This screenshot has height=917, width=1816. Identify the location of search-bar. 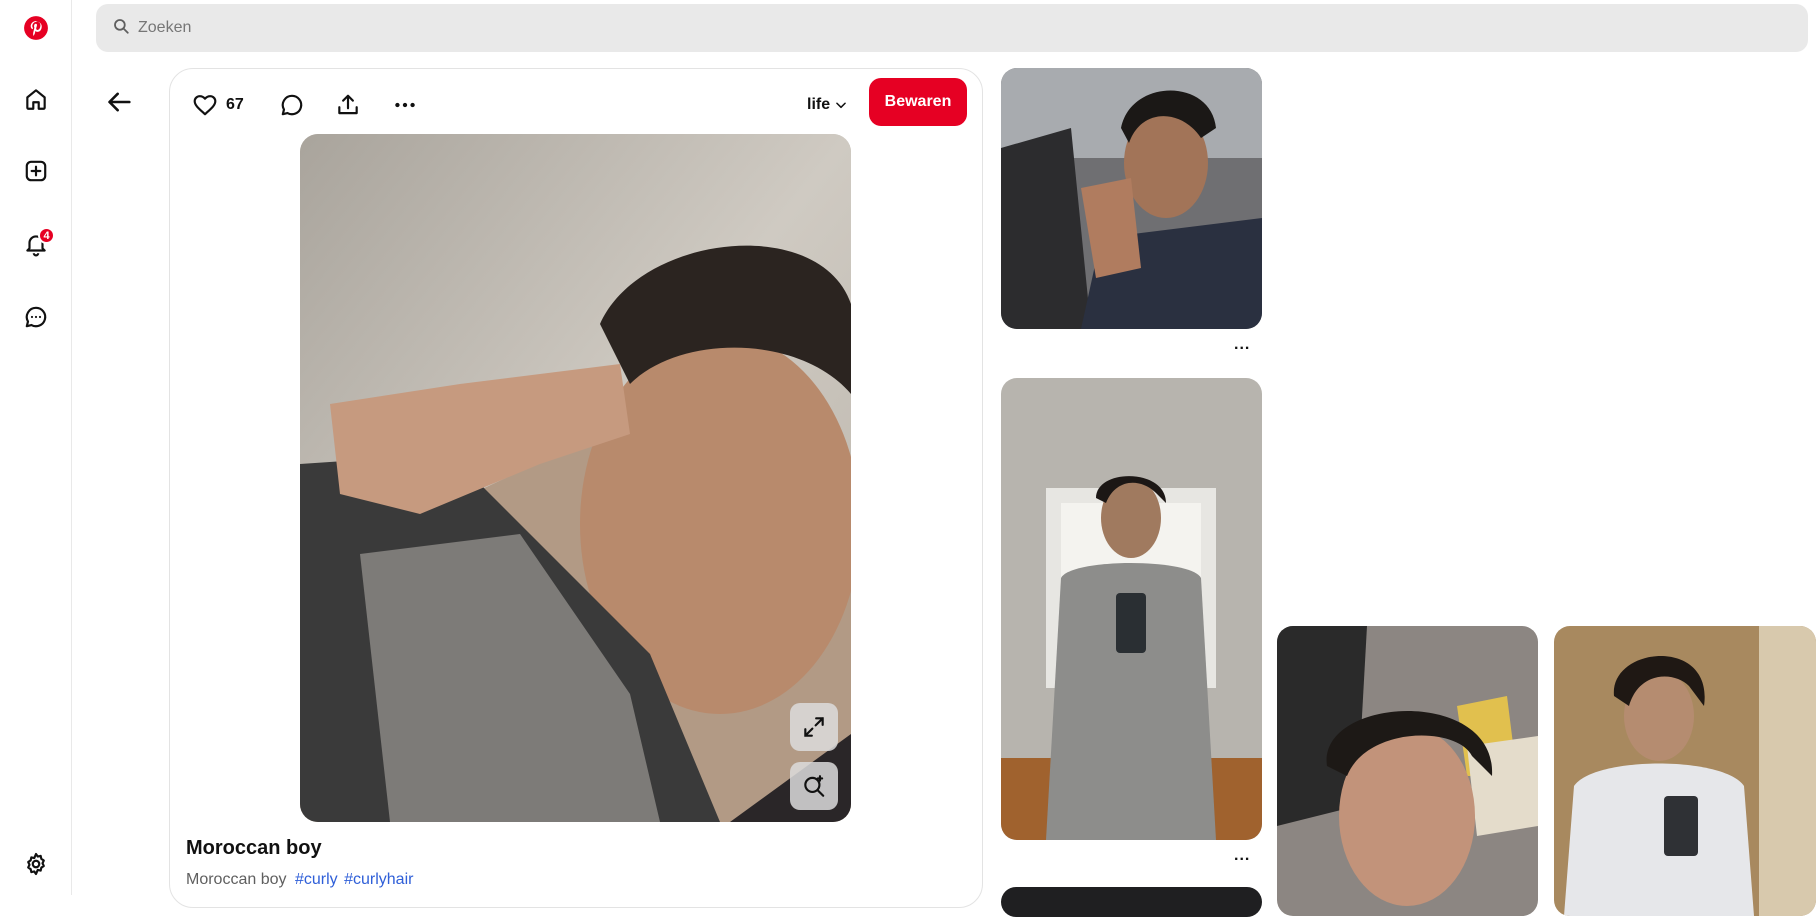
(952, 28).